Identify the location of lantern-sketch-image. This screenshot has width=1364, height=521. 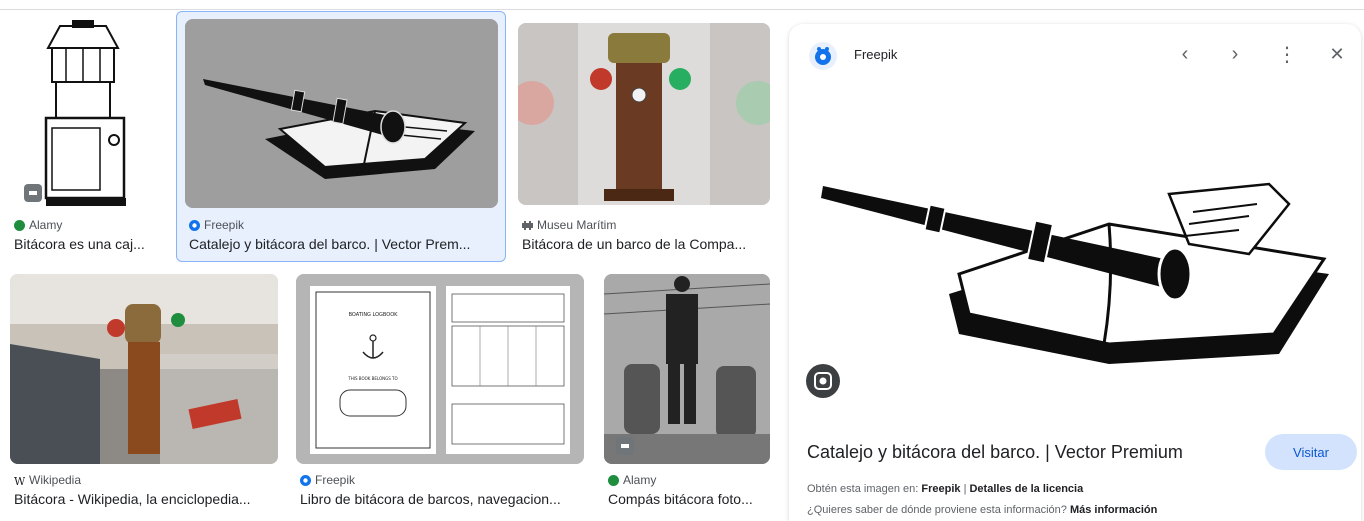
(88, 113).